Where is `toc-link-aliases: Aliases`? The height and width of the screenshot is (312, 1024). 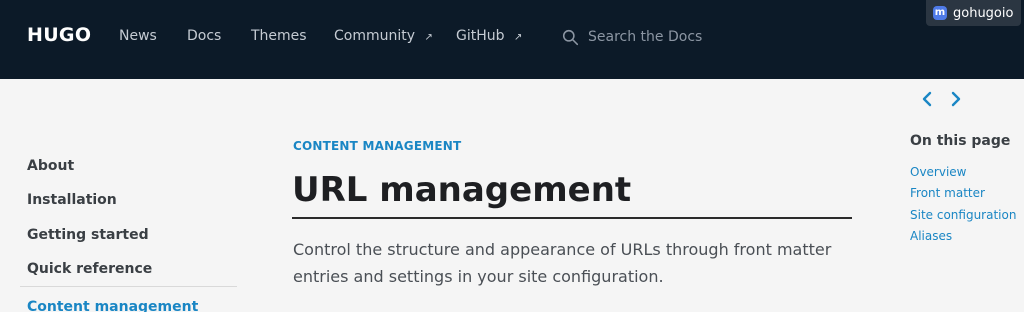 toc-link-aliases: Aliases is located at coordinates (931, 236).